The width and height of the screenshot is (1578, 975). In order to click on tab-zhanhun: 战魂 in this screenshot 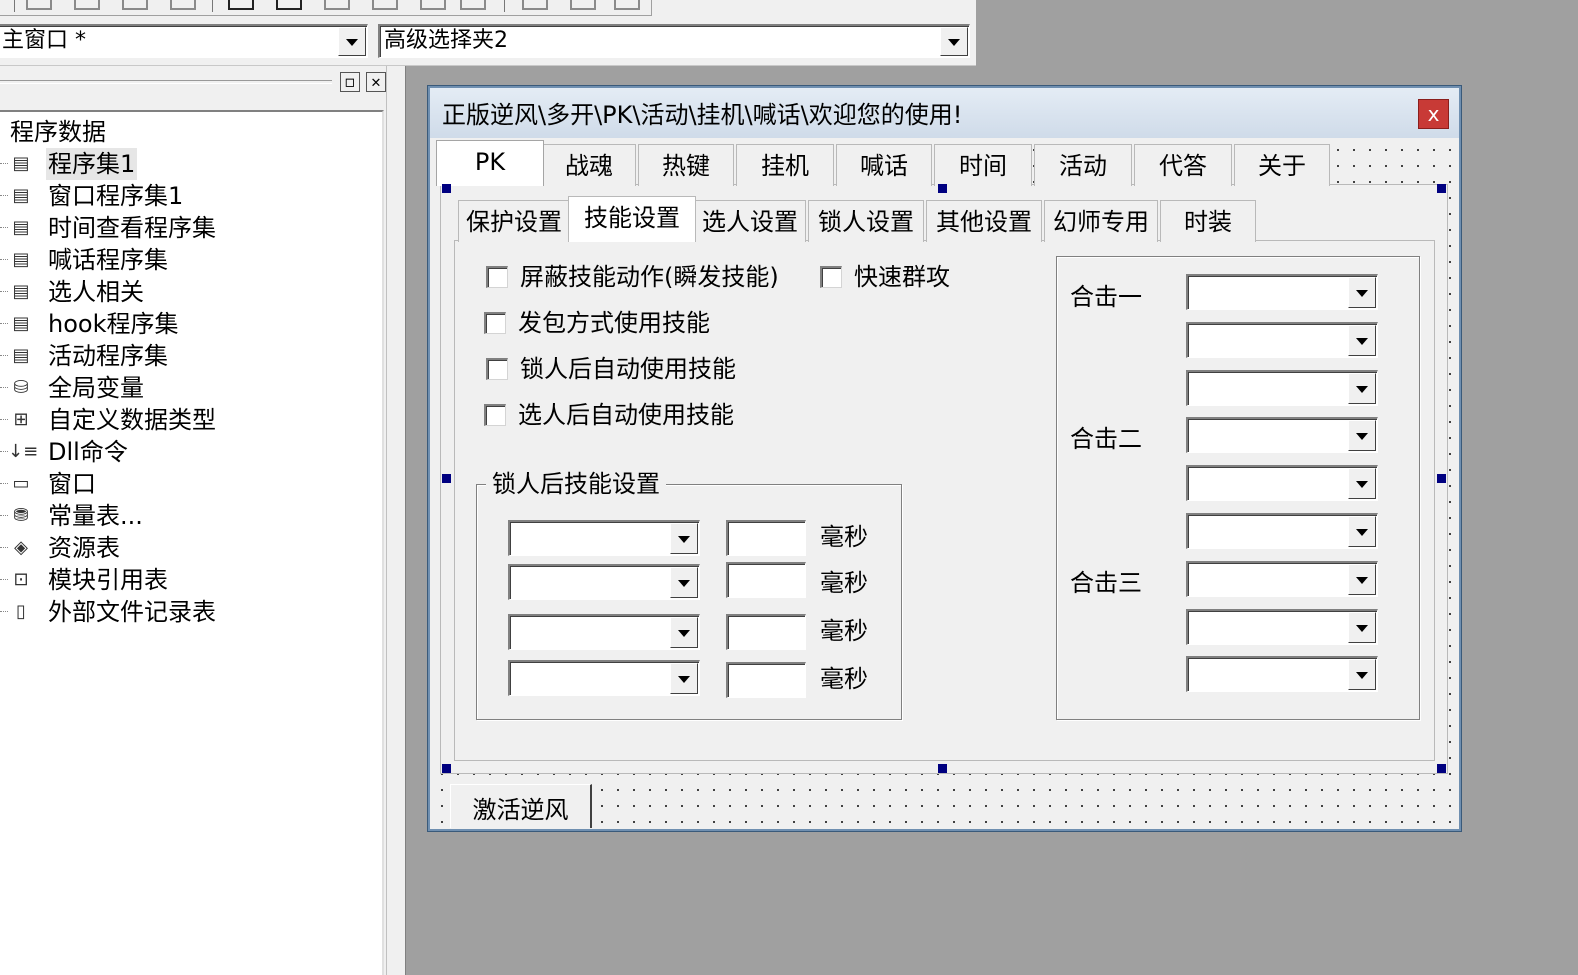, I will do `click(589, 165)`.